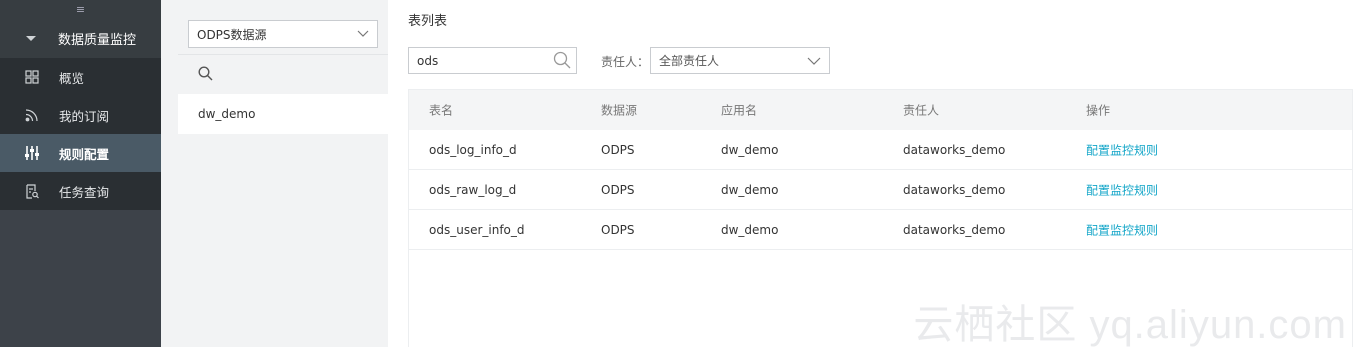 The image size is (1363, 347). I want to click on project-name: dw_demo, so click(227, 114).